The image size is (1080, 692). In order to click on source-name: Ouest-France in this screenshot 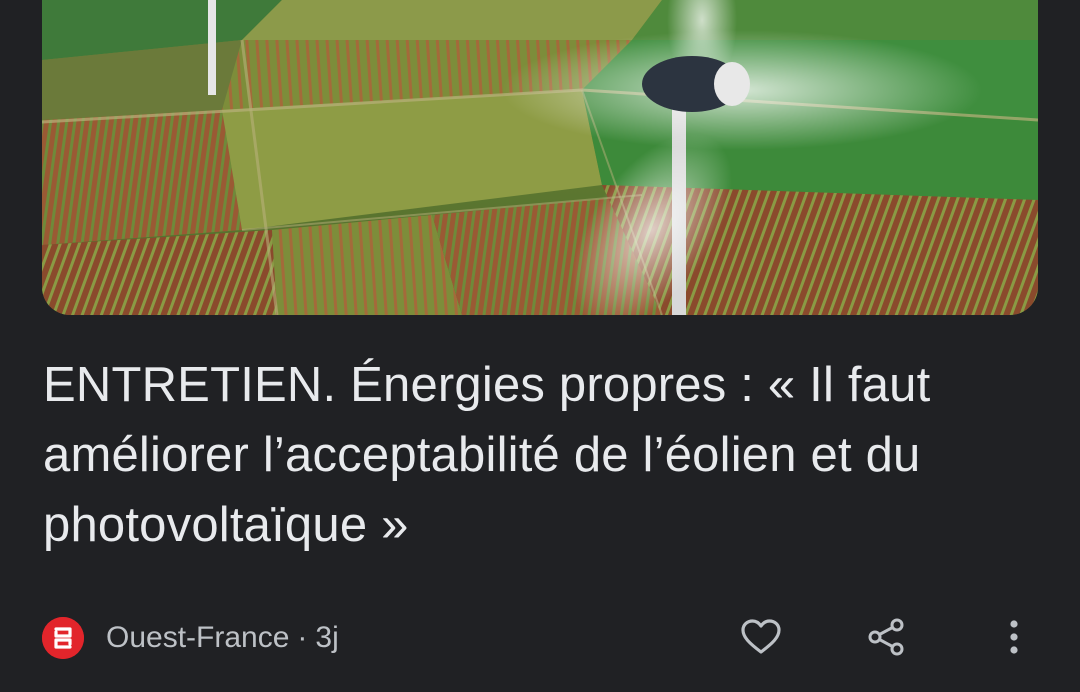, I will do `click(198, 637)`.